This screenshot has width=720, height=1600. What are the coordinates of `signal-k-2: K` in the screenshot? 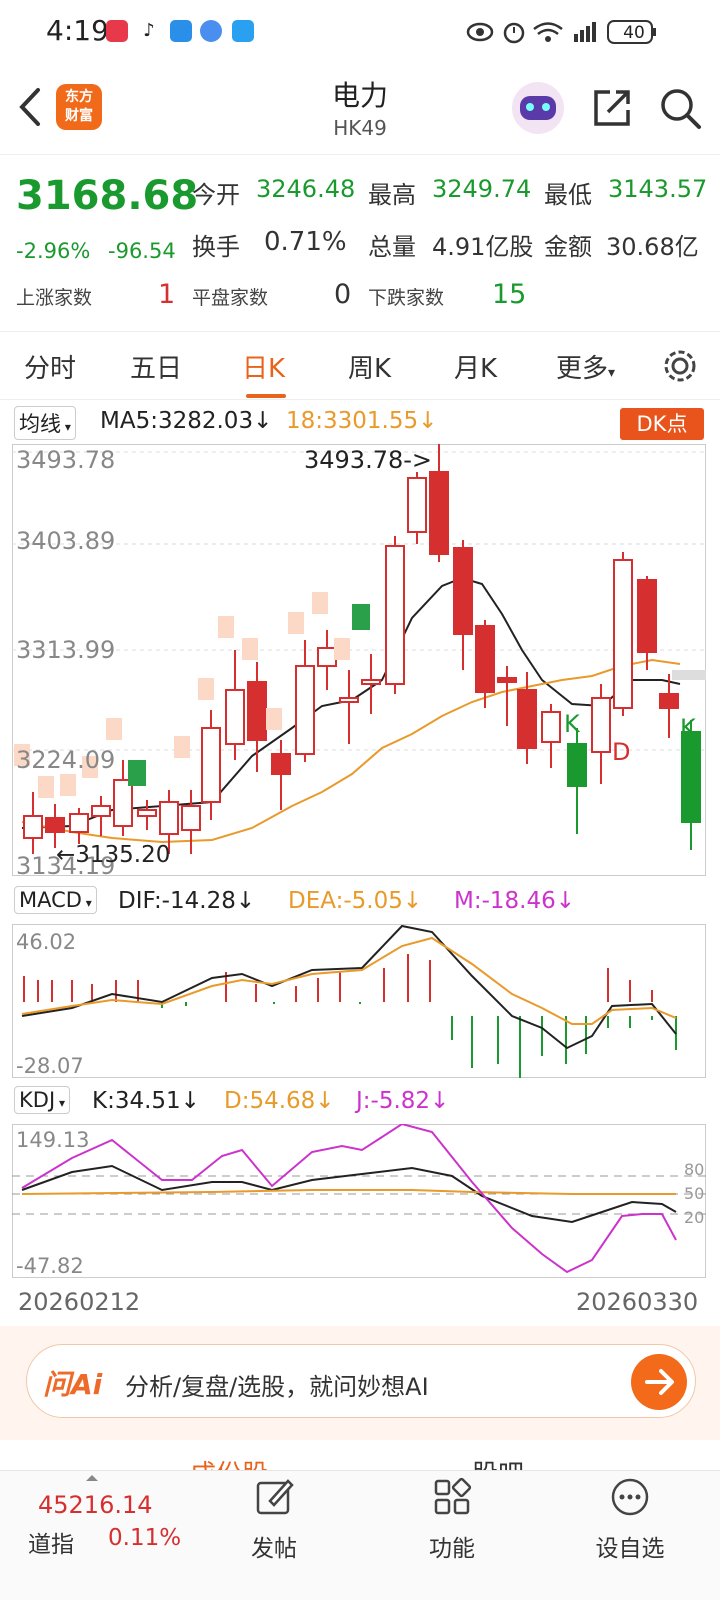 It's located at (688, 728).